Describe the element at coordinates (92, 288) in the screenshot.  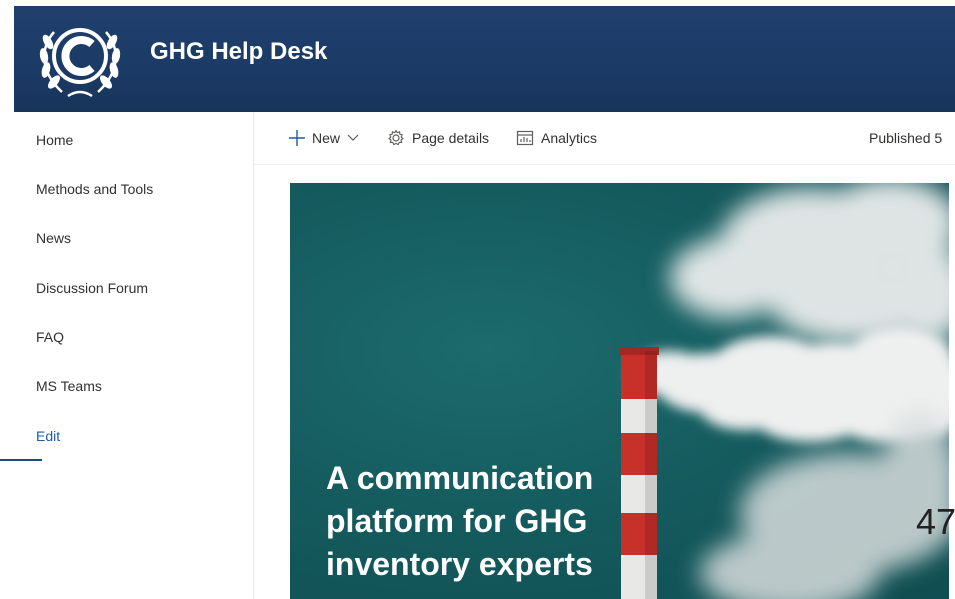
I see `sidebar-item-discussion-forum: Discussion Forum` at that location.